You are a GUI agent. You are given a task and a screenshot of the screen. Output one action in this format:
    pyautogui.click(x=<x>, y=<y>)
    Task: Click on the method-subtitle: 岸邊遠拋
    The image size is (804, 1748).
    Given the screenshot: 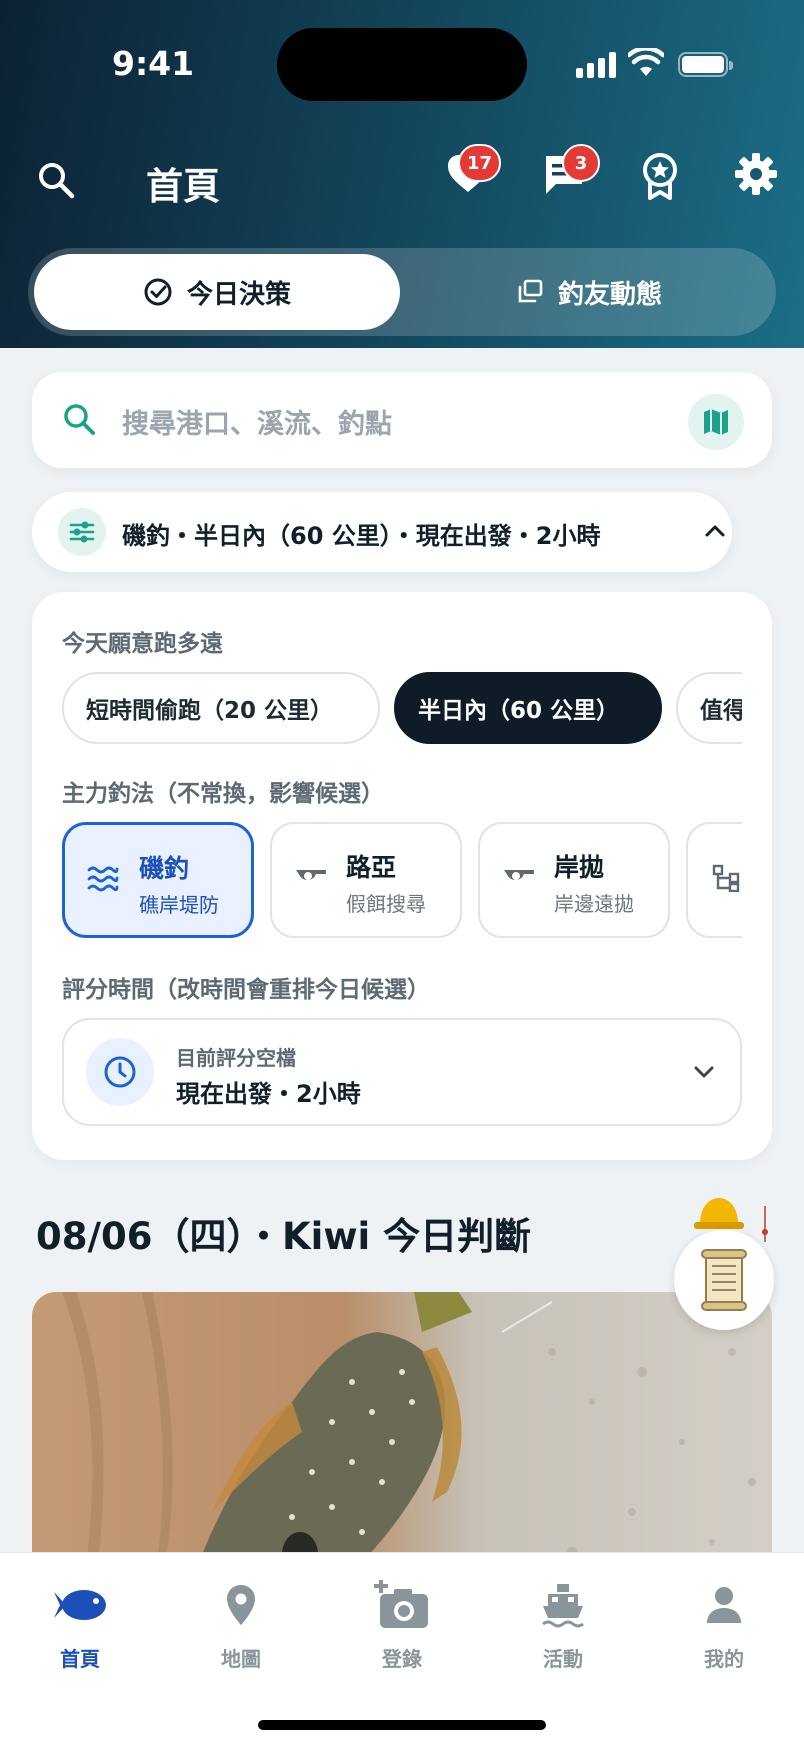 What is the action you would take?
    pyautogui.click(x=594, y=904)
    